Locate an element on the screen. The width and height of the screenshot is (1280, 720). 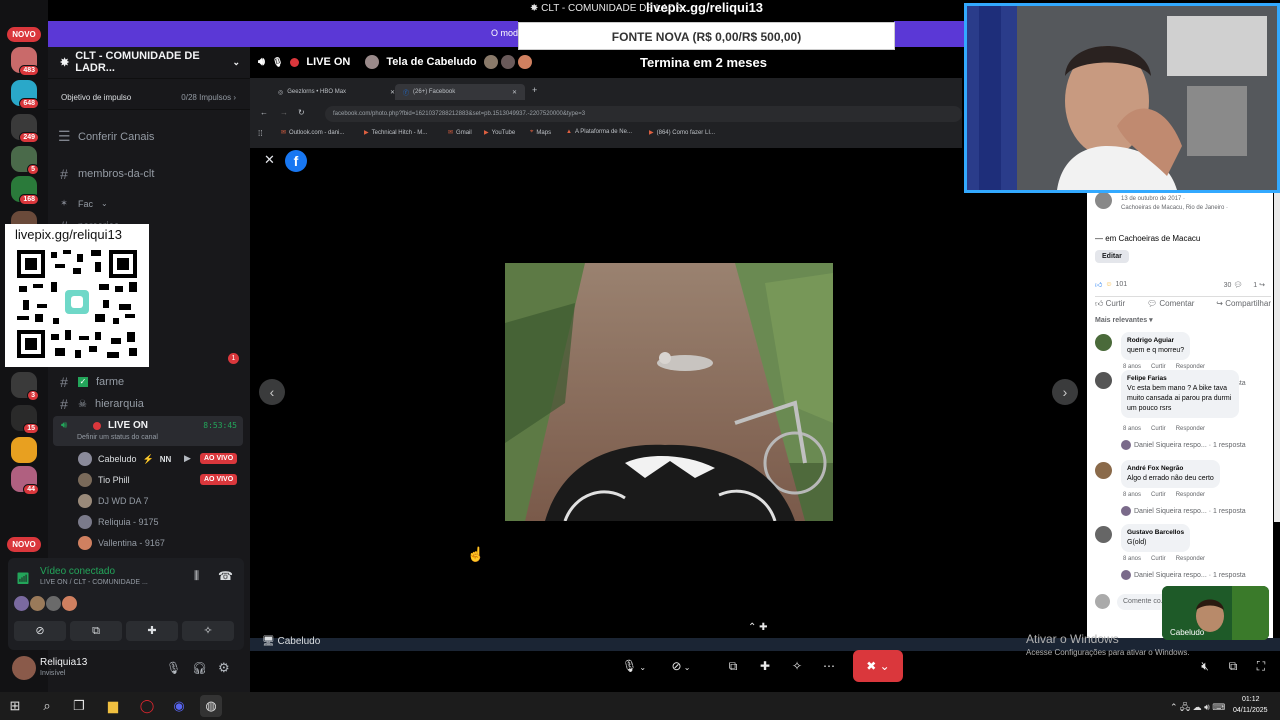
scrollbar is located at coordinates (1277, 357).